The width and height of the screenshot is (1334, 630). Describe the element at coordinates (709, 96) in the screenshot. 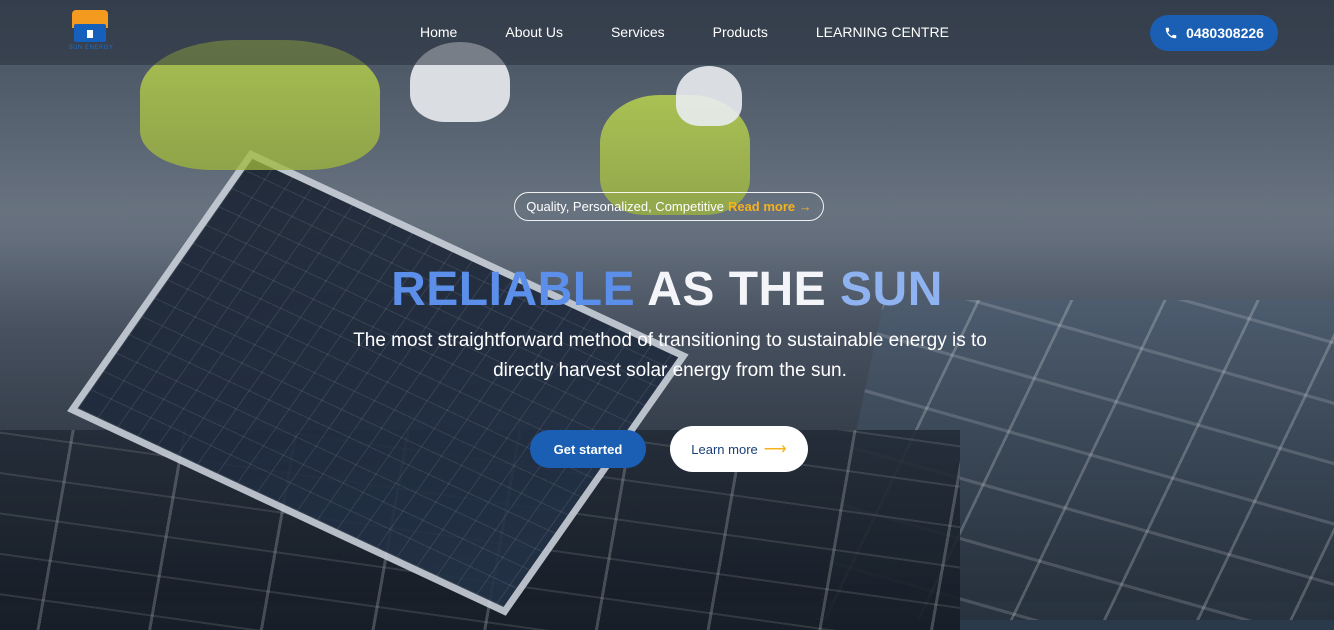

I see `helmet-right-image` at that location.